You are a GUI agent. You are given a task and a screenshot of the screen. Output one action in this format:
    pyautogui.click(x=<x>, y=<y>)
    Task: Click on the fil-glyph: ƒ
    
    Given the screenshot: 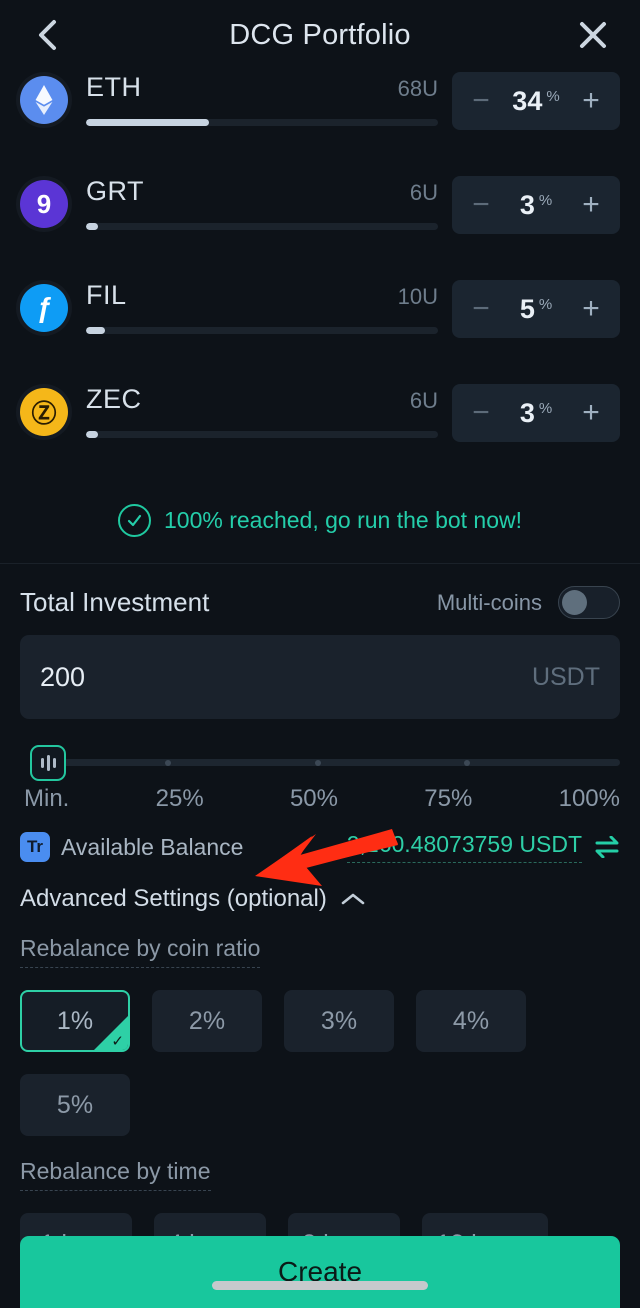 What is the action you would take?
    pyautogui.click(x=44, y=307)
    